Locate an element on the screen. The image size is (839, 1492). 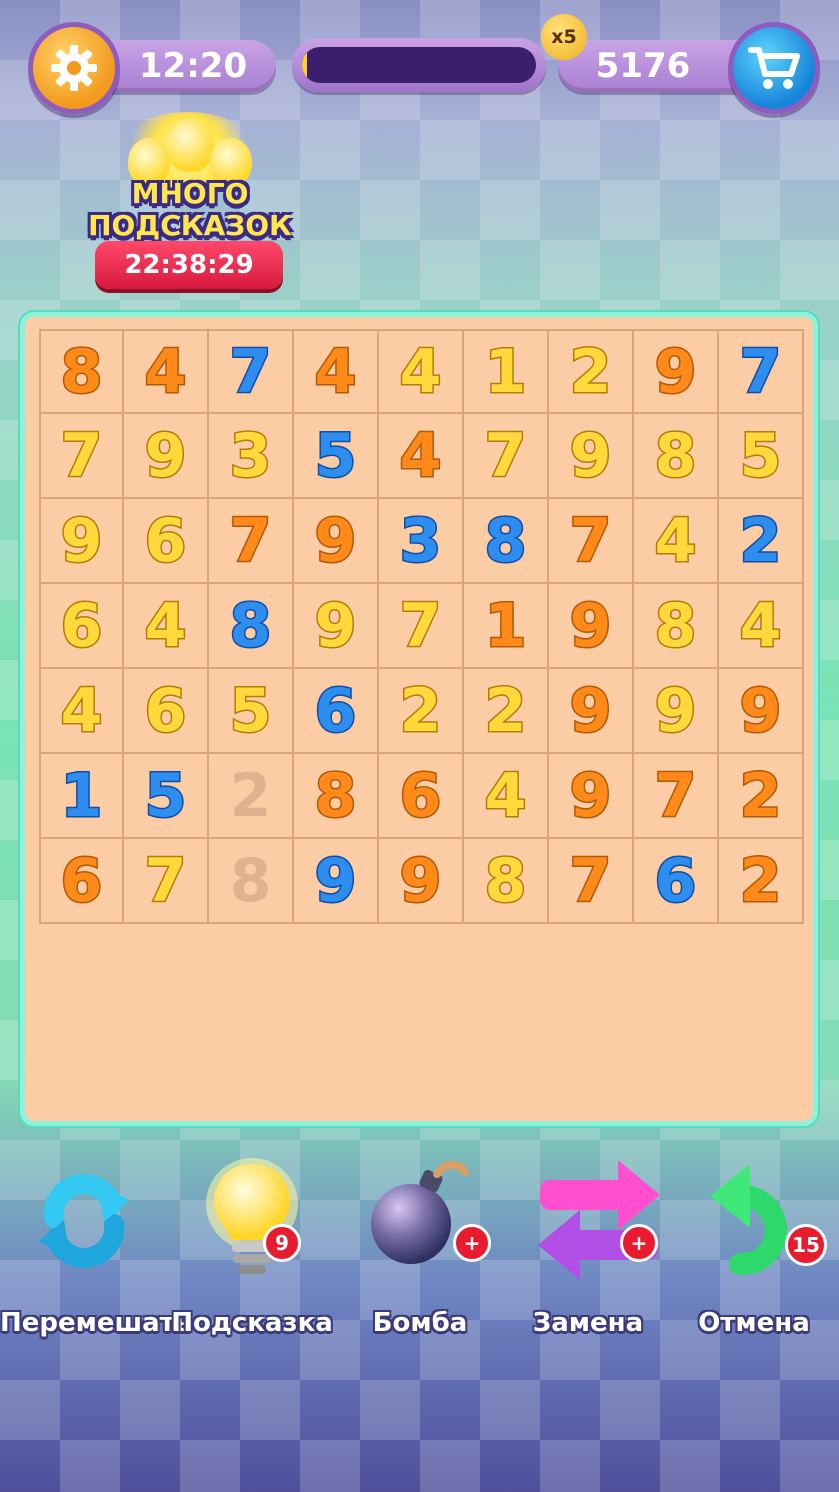
hints-promo: МНОГО ПОДСКАЗОК 22:38:29 is located at coordinates (190, 203).